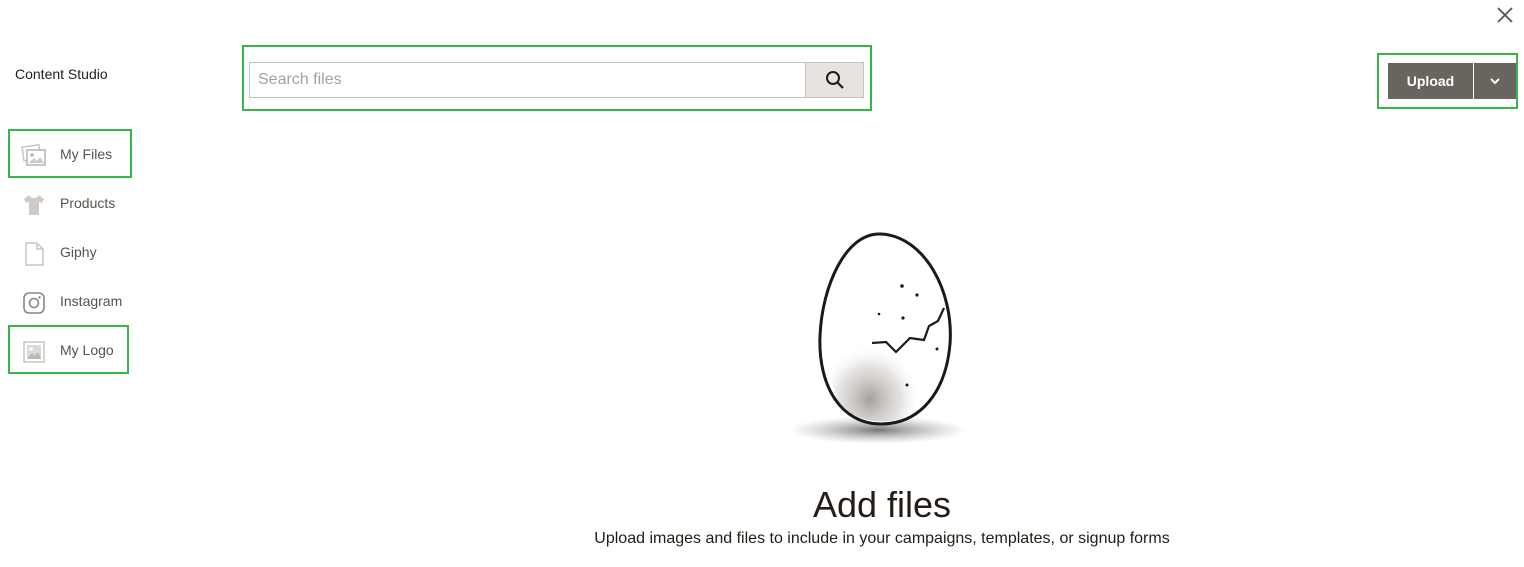  What do you see at coordinates (86, 153) in the screenshot?
I see `sidebar-item-label: My Files` at bounding box center [86, 153].